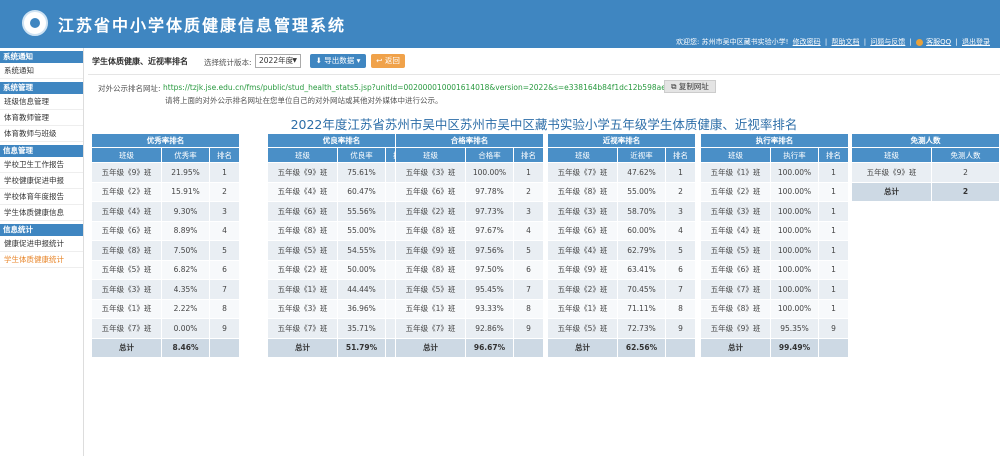 The width and height of the screenshot is (1000, 456). What do you see at coordinates (845, 42) in the screenshot?
I see `help-docs-link: 帮助文档` at bounding box center [845, 42].